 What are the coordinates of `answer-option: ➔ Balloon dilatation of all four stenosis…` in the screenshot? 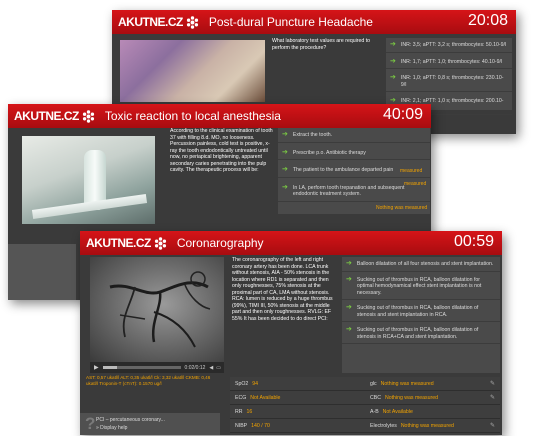 It's located at (421, 264).